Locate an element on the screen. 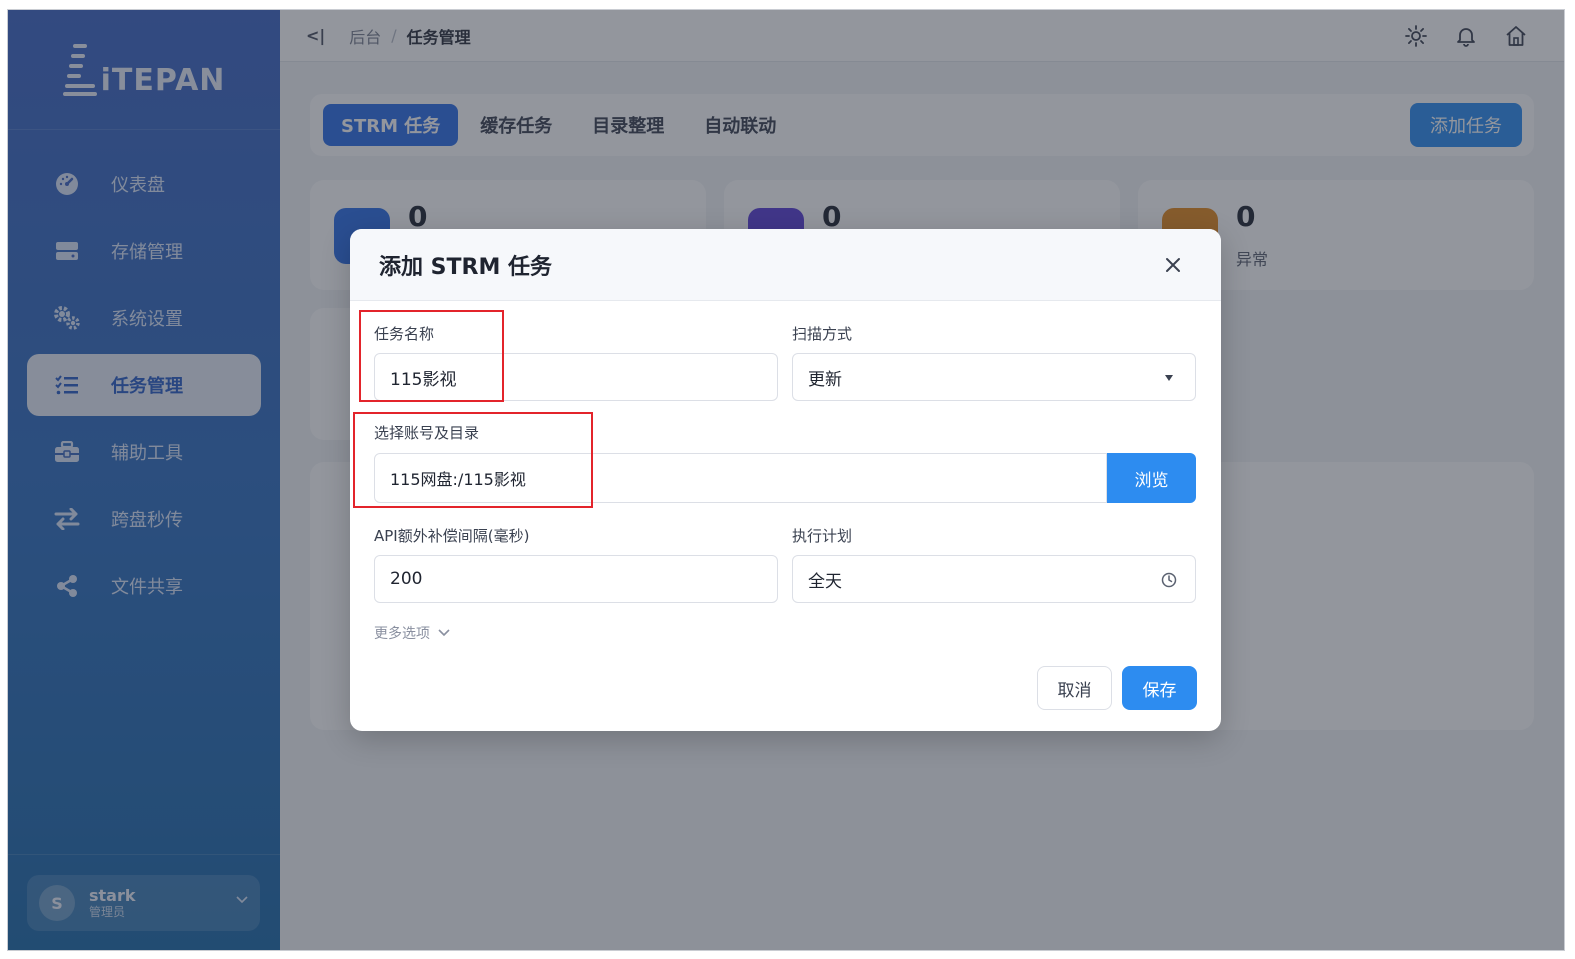  scan-mode-label: 扫描方式 is located at coordinates (822, 334).